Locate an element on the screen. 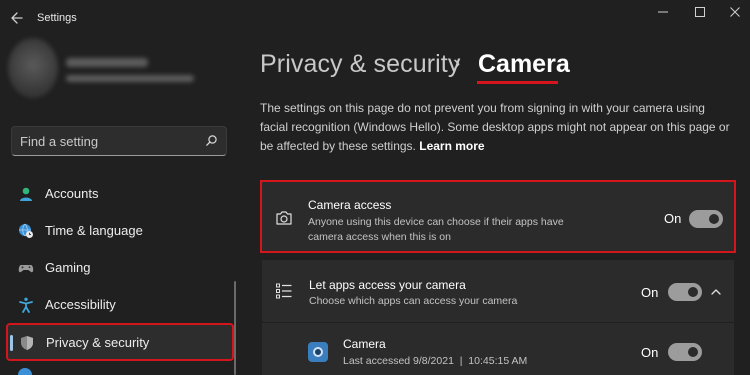 This screenshot has height=375, width=750. close-button is located at coordinates (735, 12).